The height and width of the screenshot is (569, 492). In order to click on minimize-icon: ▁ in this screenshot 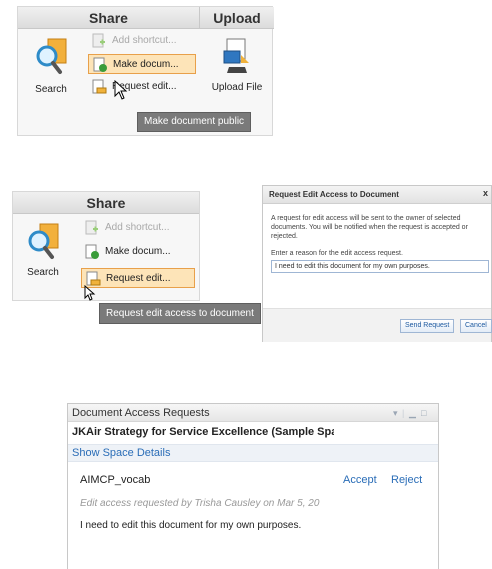, I will do `click(412, 413)`.